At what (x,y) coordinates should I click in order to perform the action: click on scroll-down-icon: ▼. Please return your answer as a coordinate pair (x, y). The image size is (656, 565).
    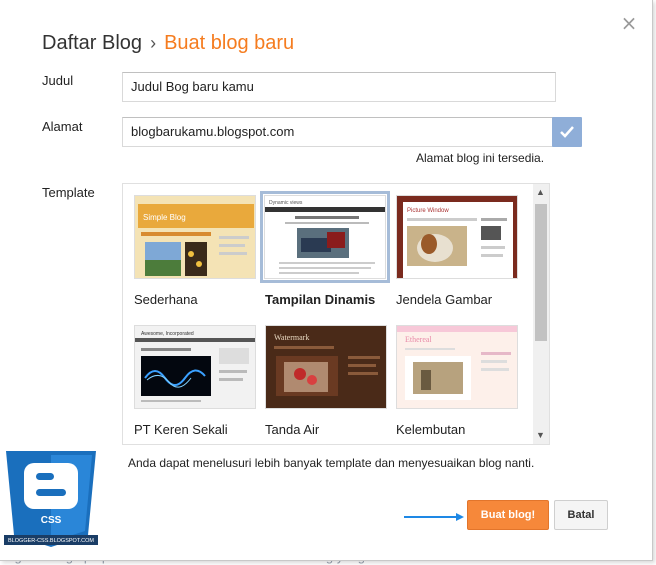
    Looking at the image, I should click on (540, 435).